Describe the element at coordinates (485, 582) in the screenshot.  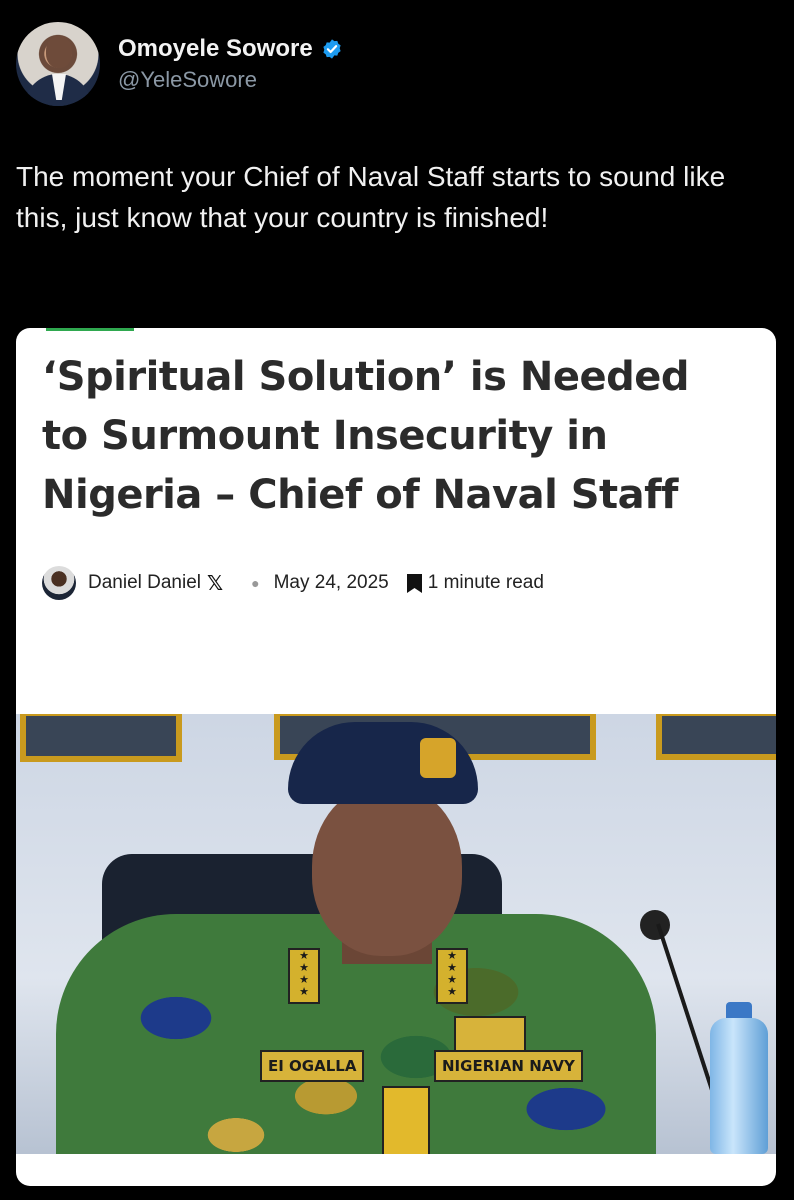
I see `read-time: 1 minute read` at that location.